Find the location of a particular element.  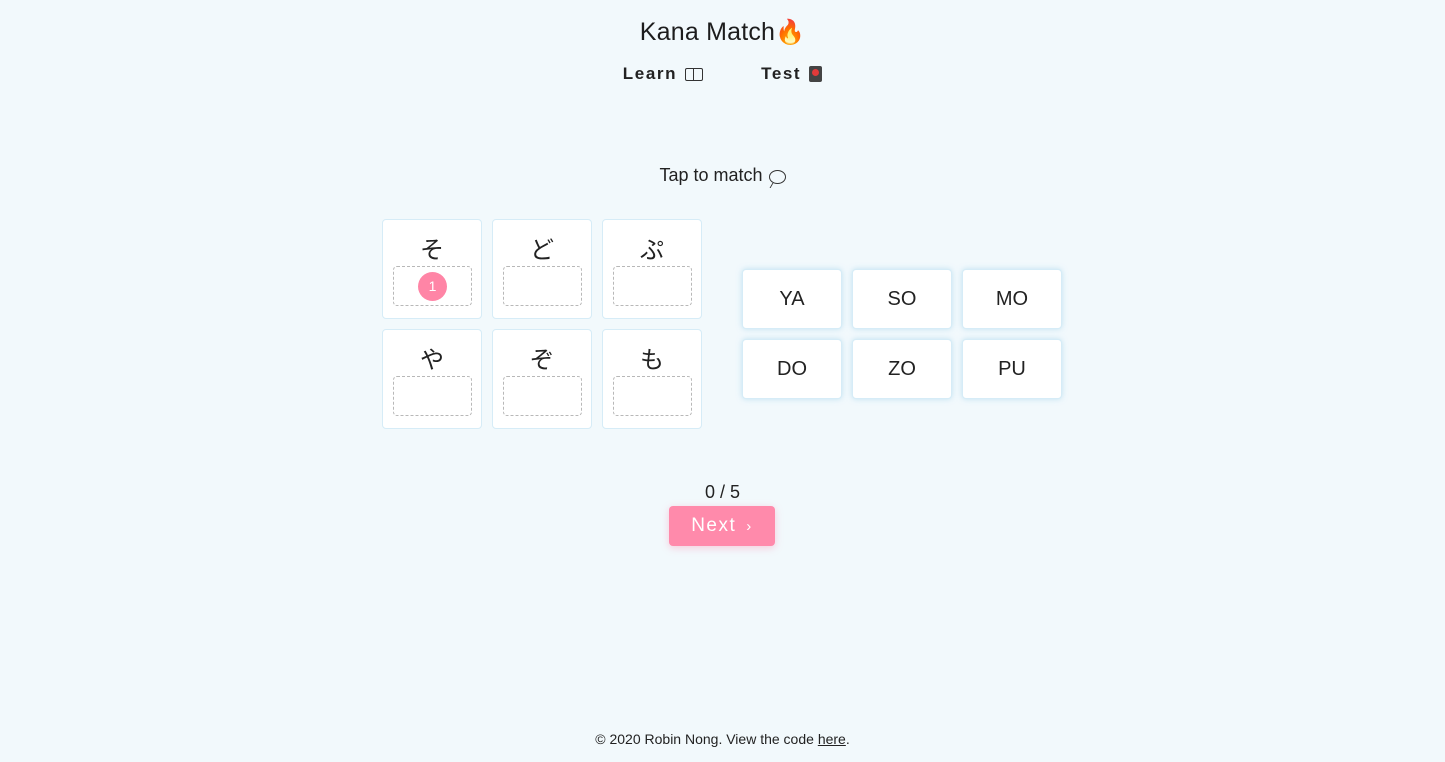

kana-card: そ 1 is located at coordinates (432, 269).